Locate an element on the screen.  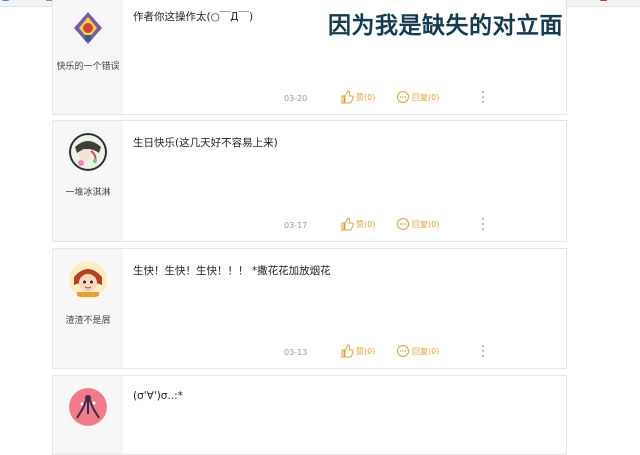
comment-footer: 03-13 赞(0) 回复(0) is located at coordinates (346, 352).